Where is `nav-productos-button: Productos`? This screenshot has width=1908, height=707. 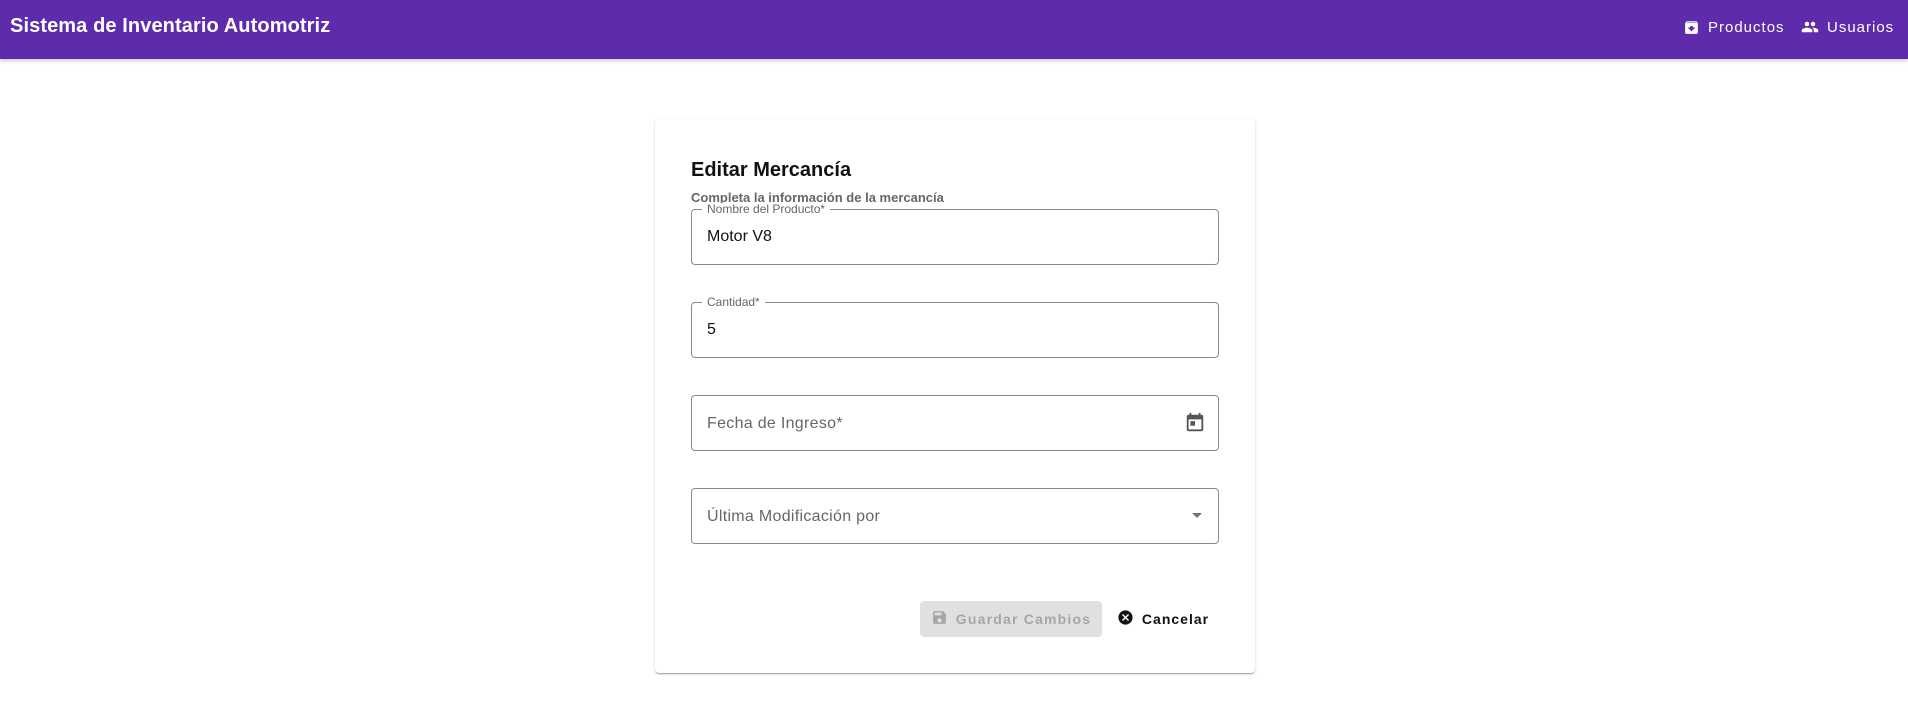
nav-productos-button: Productos is located at coordinates (1734, 27).